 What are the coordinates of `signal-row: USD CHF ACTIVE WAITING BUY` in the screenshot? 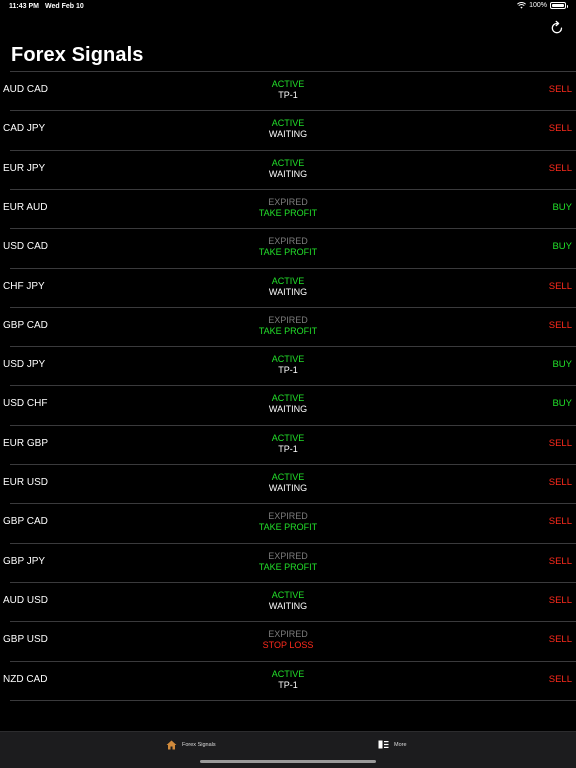 It's located at (288, 404).